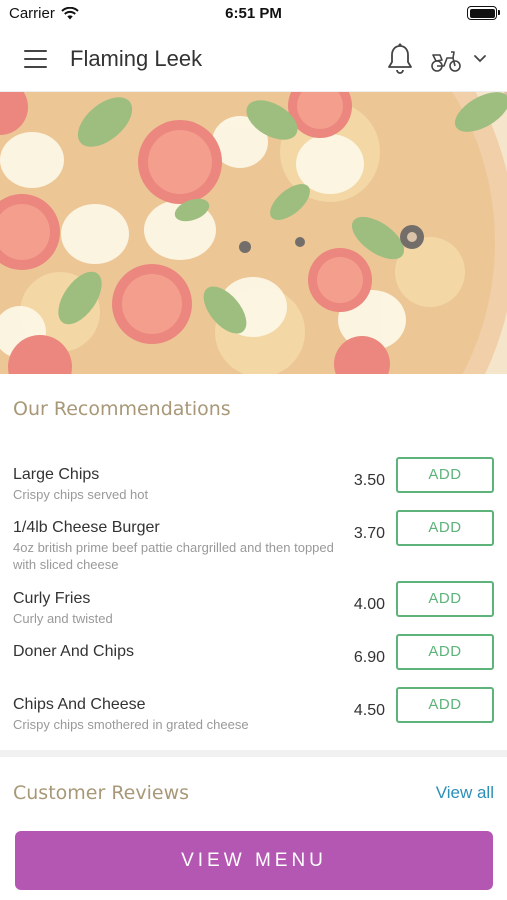  What do you see at coordinates (369, 604) in the screenshot?
I see `item-price: 4.00` at bounding box center [369, 604].